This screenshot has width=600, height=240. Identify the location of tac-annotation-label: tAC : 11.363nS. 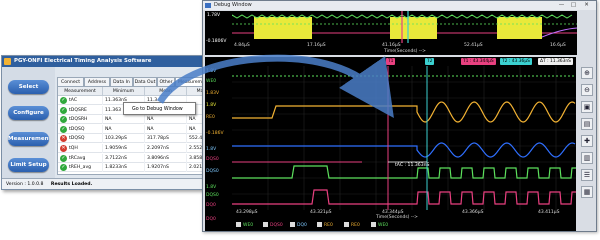
(412, 165).